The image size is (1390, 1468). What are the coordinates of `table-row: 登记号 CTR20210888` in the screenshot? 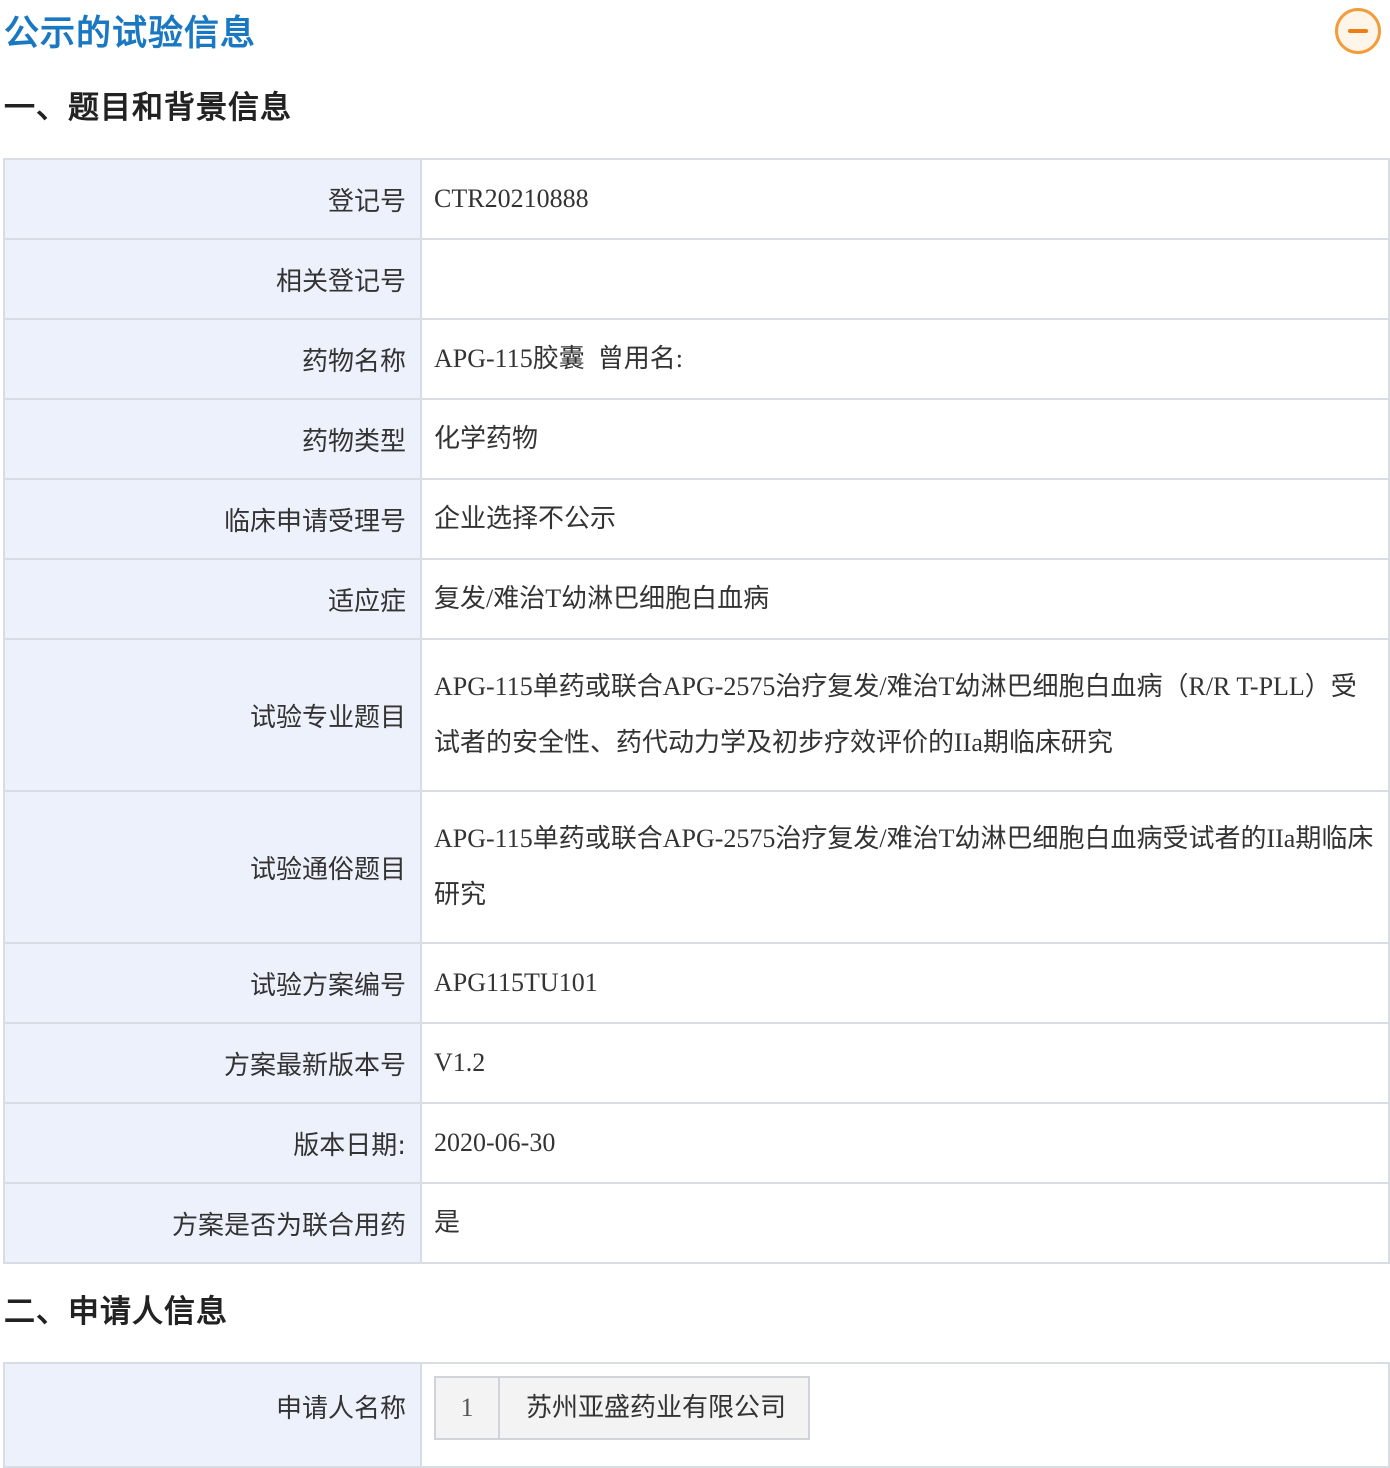 It's located at (696, 199).